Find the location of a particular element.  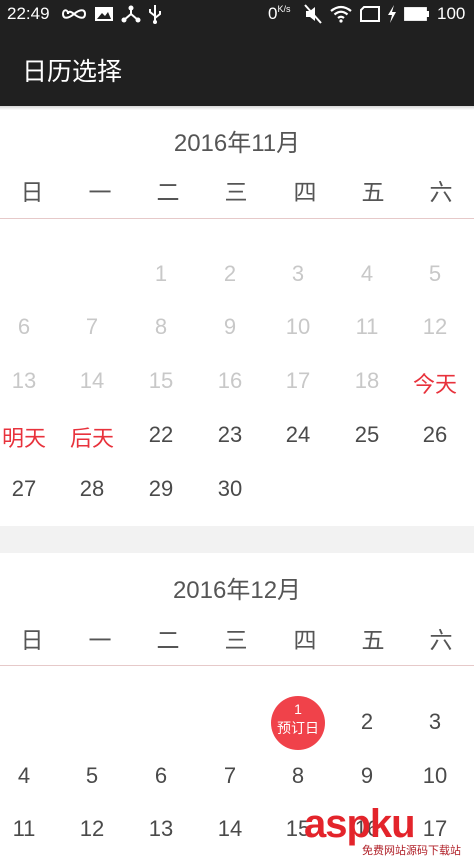

page-title: 日历选择 is located at coordinates (72, 71).